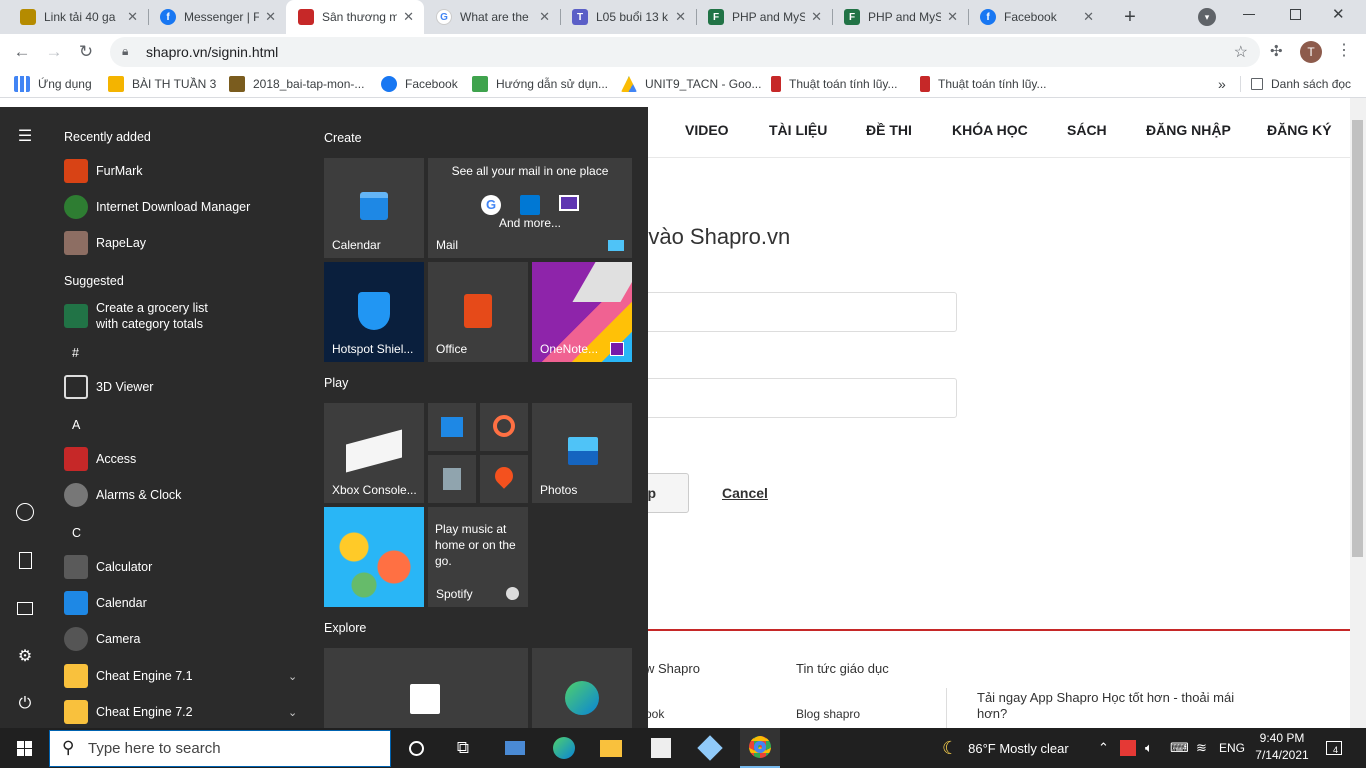 The width and height of the screenshot is (1366, 768). Describe the element at coordinates (24, 748) in the screenshot. I see `windows-start-icon` at that location.